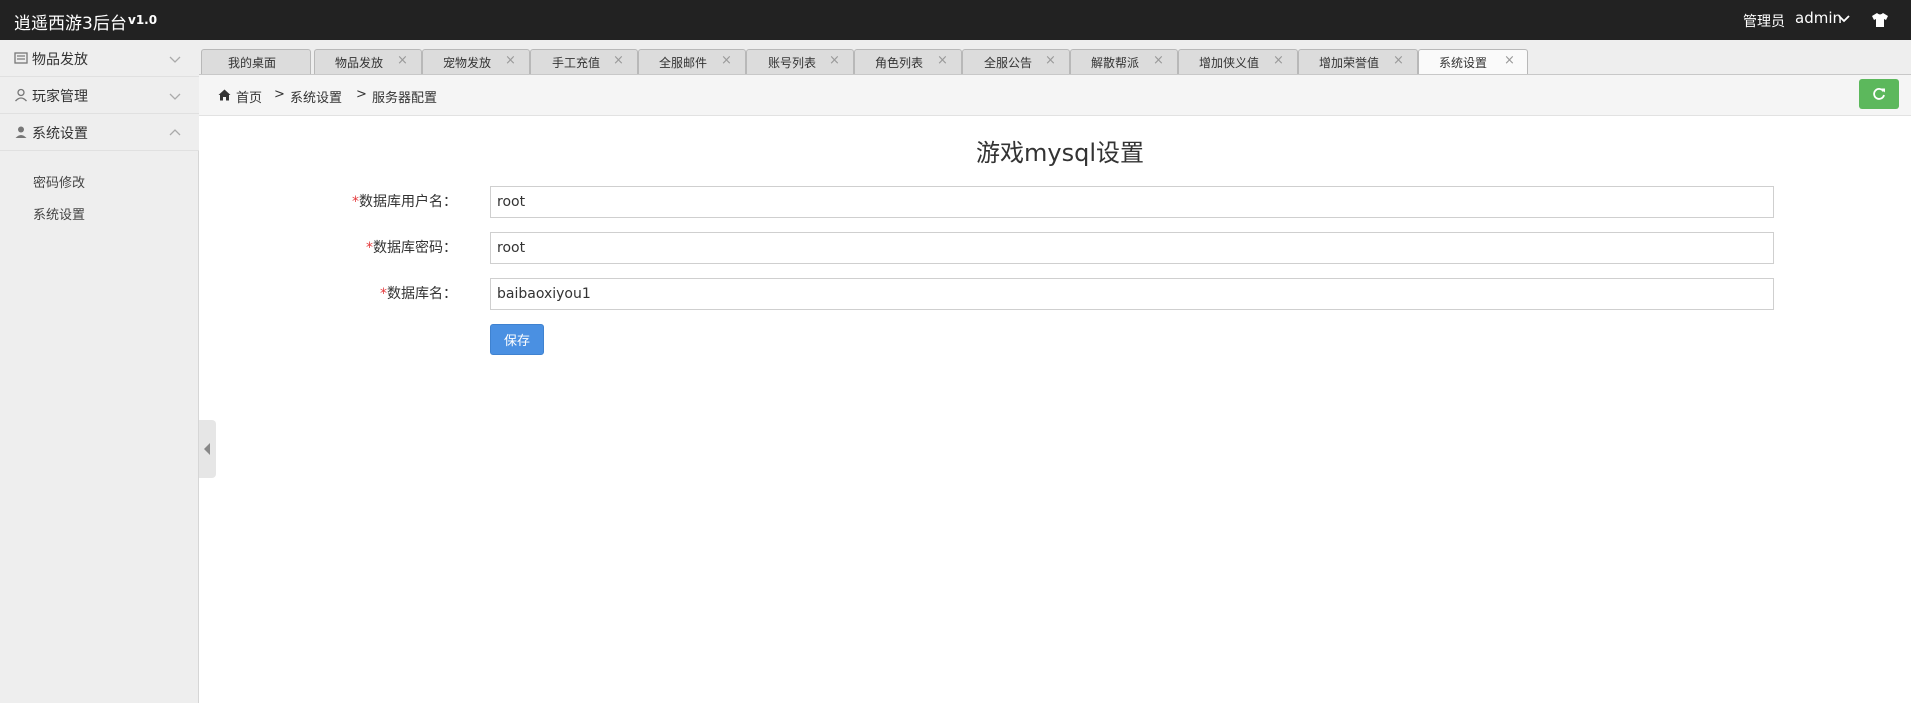  Describe the element at coordinates (517, 339) in the screenshot. I see `save-button: 保存` at that location.